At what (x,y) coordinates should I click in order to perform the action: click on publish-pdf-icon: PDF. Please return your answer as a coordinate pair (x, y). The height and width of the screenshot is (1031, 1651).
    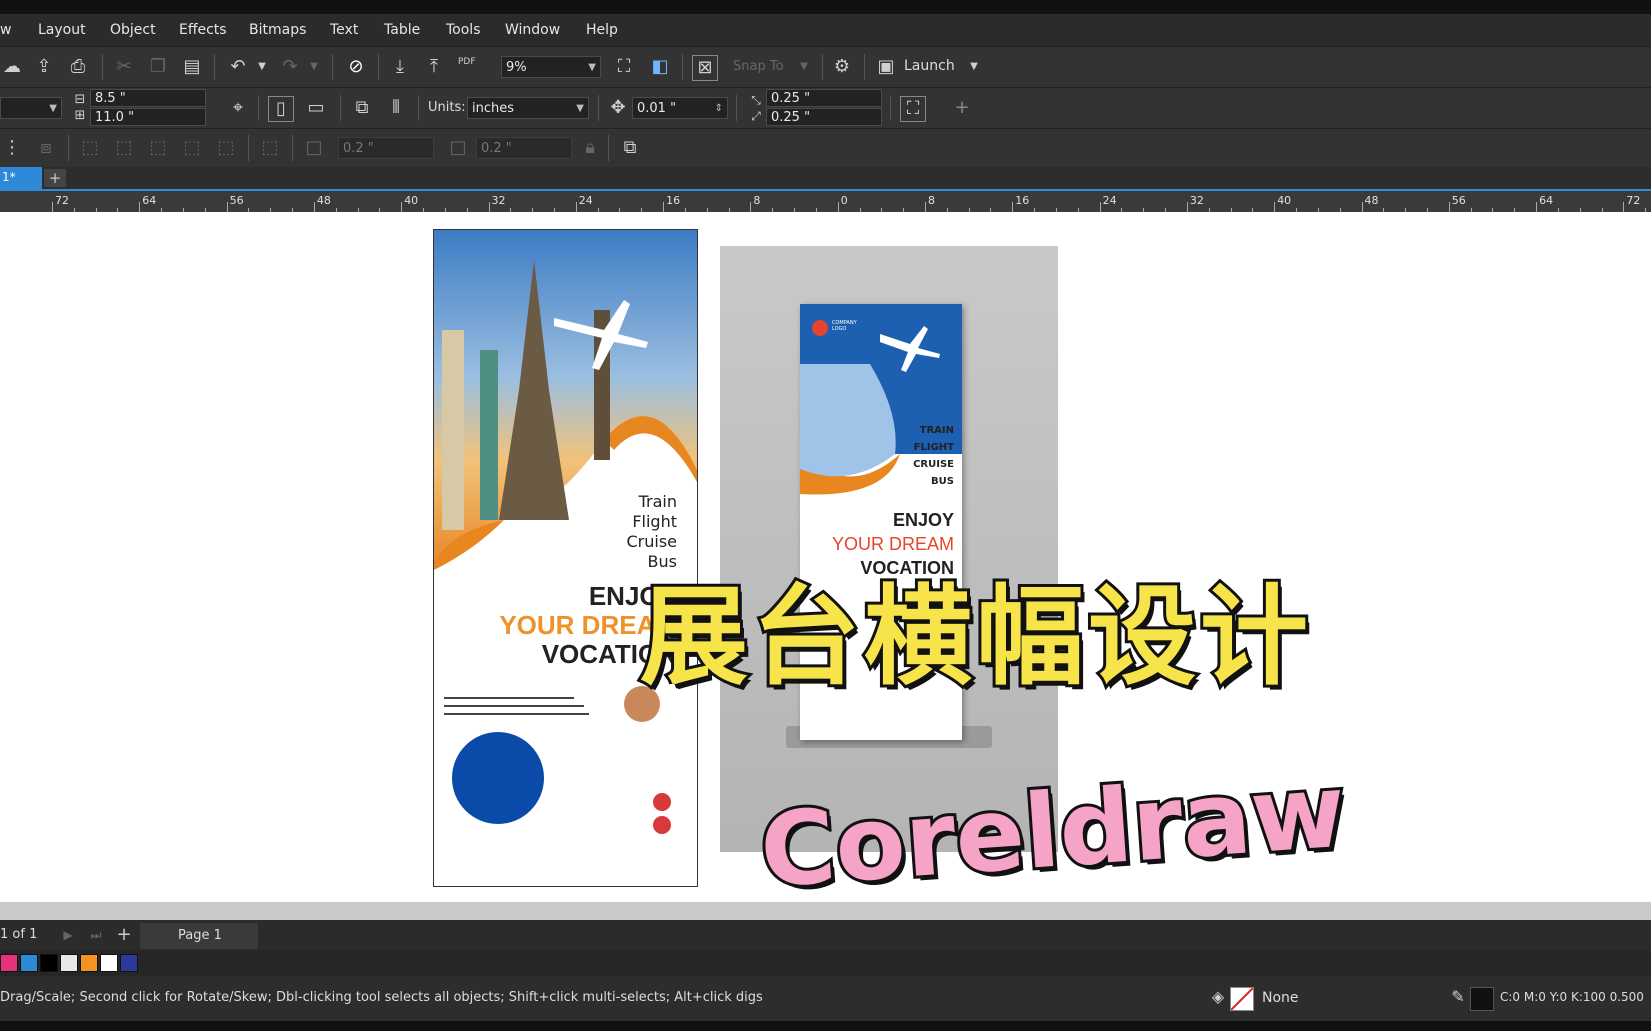
    Looking at the image, I should click on (467, 62).